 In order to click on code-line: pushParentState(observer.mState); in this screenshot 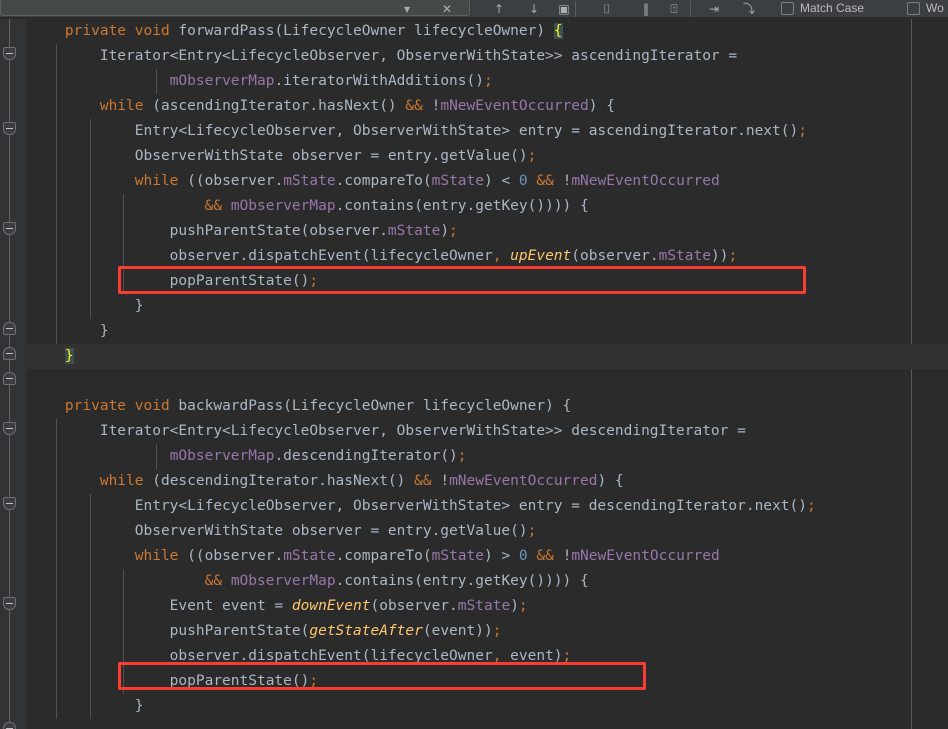, I will do `click(487, 231)`.